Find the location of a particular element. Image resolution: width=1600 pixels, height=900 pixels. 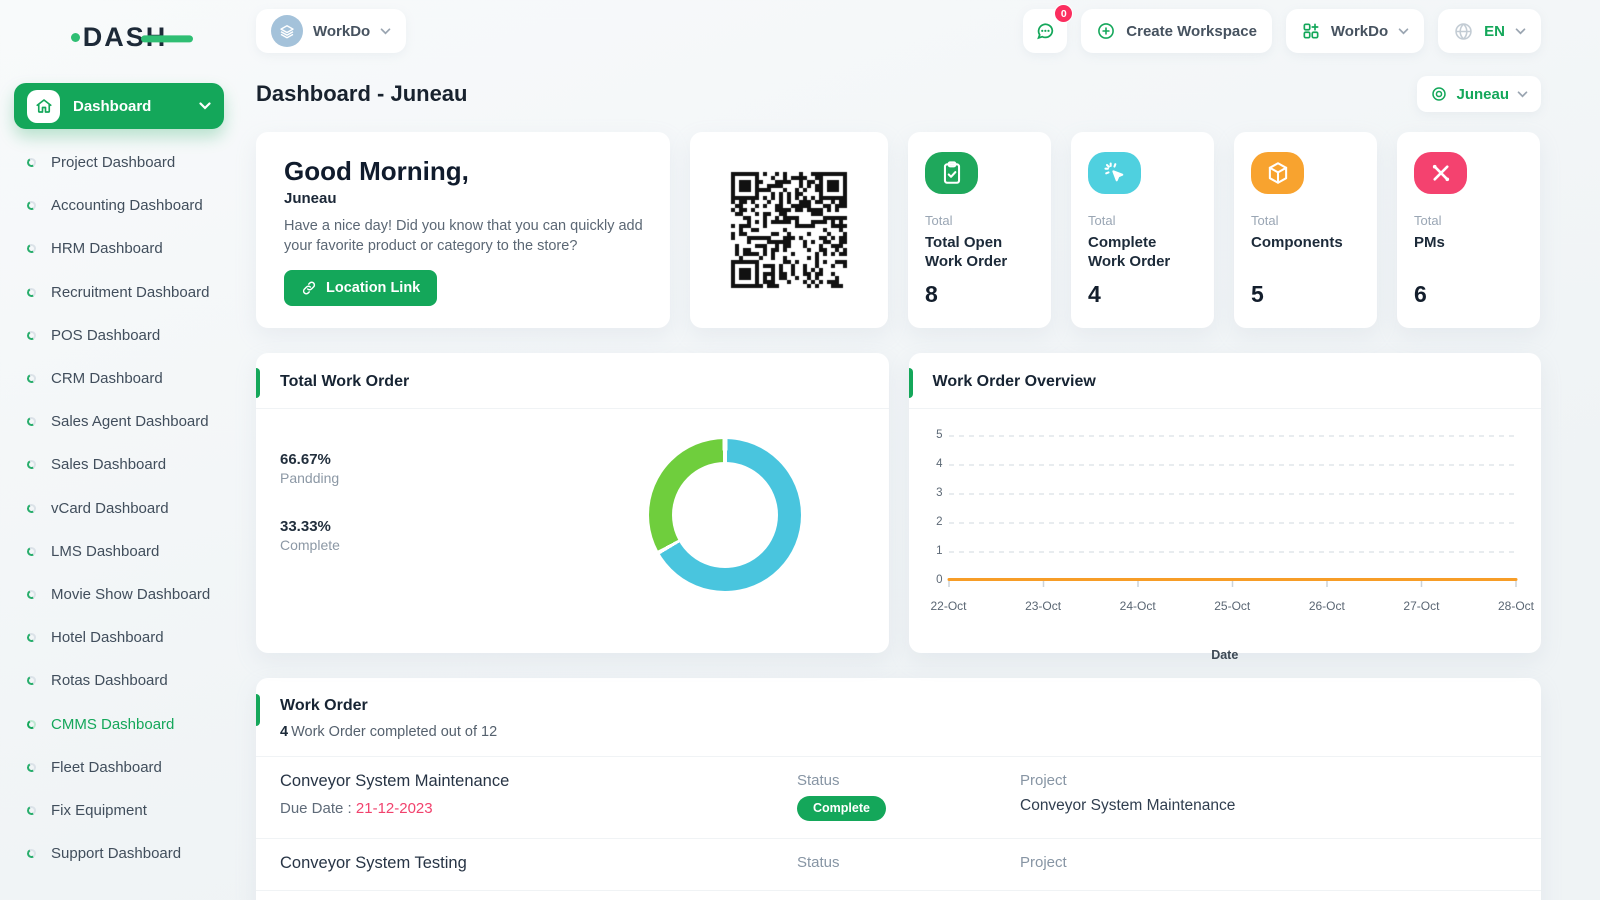

sidebar-item-lms-dashboard: LMS Dashboard is located at coordinates (119, 551).